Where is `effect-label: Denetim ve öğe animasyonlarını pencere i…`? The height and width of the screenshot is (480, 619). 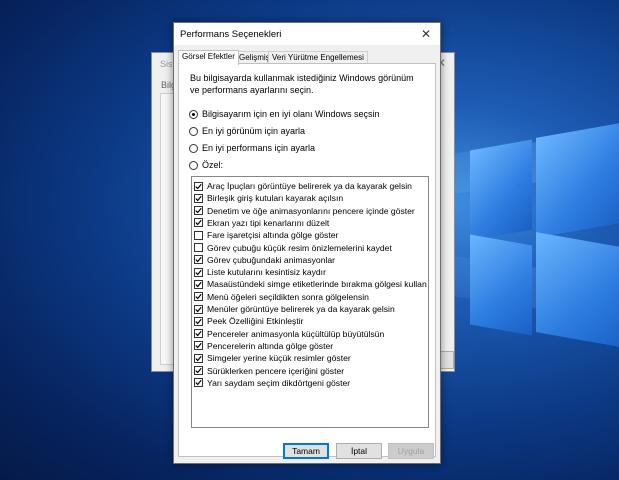
effect-label: Denetim ve öğe animasyonlarını pencere i… is located at coordinates (311, 210).